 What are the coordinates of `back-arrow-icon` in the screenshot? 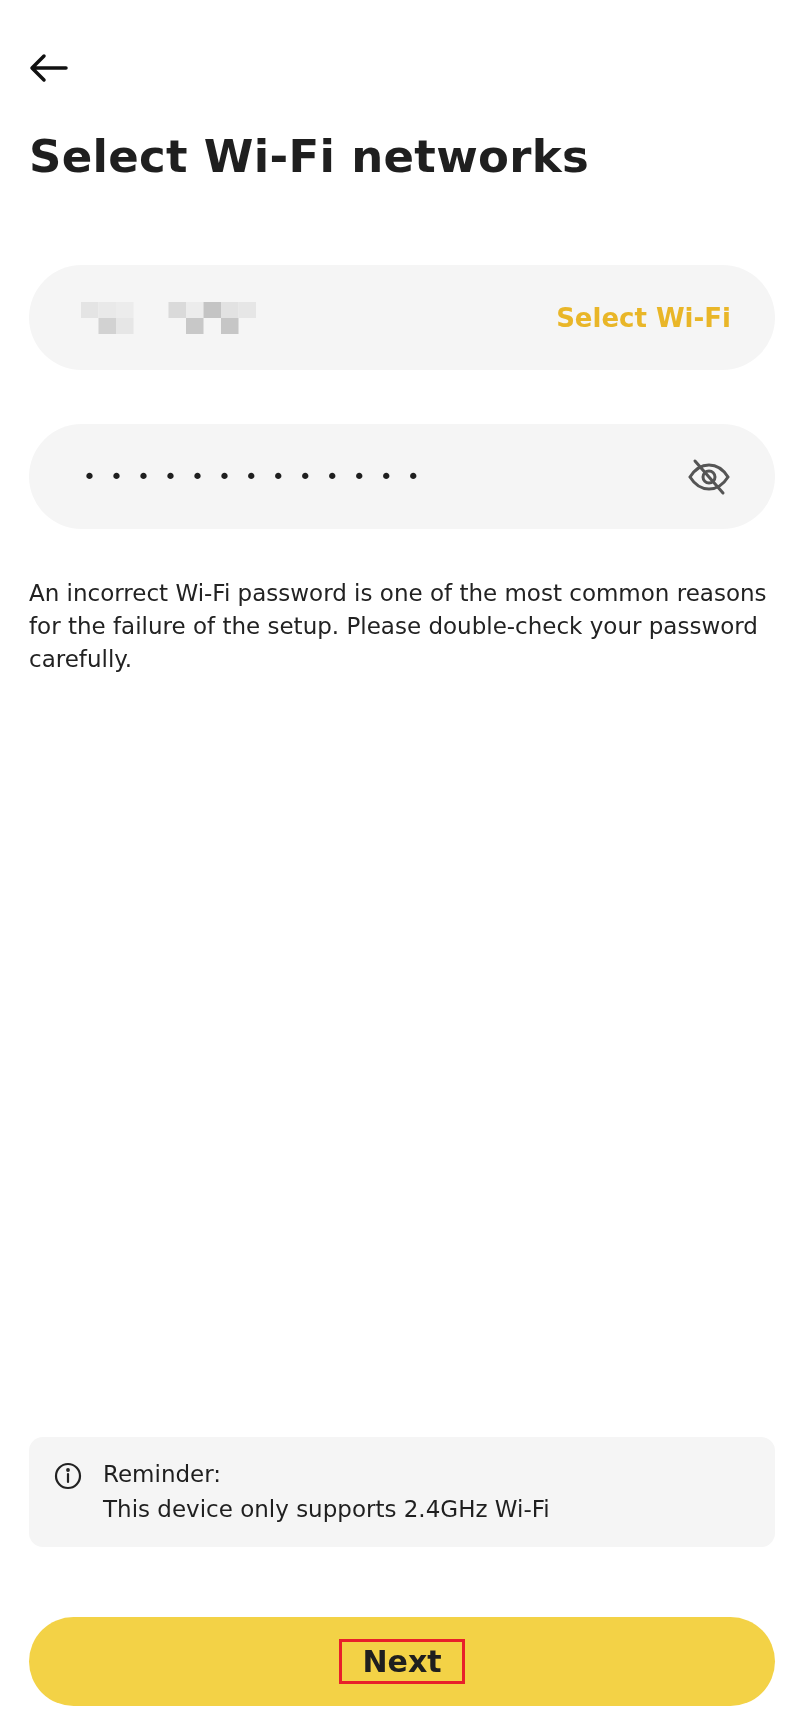 It's located at (49, 68).